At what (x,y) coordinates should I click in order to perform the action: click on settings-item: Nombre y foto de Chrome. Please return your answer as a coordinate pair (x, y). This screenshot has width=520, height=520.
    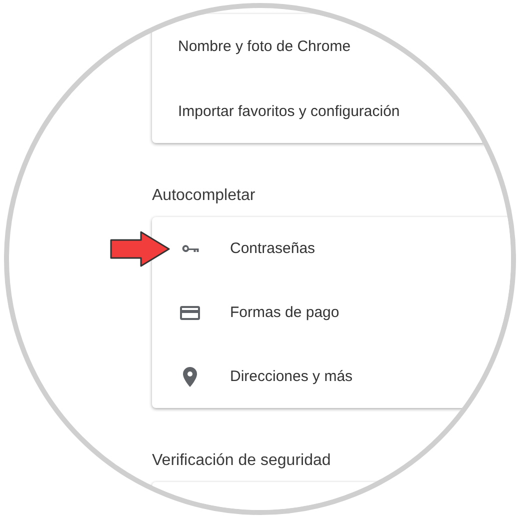
    Looking at the image, I should click on (331, 46).